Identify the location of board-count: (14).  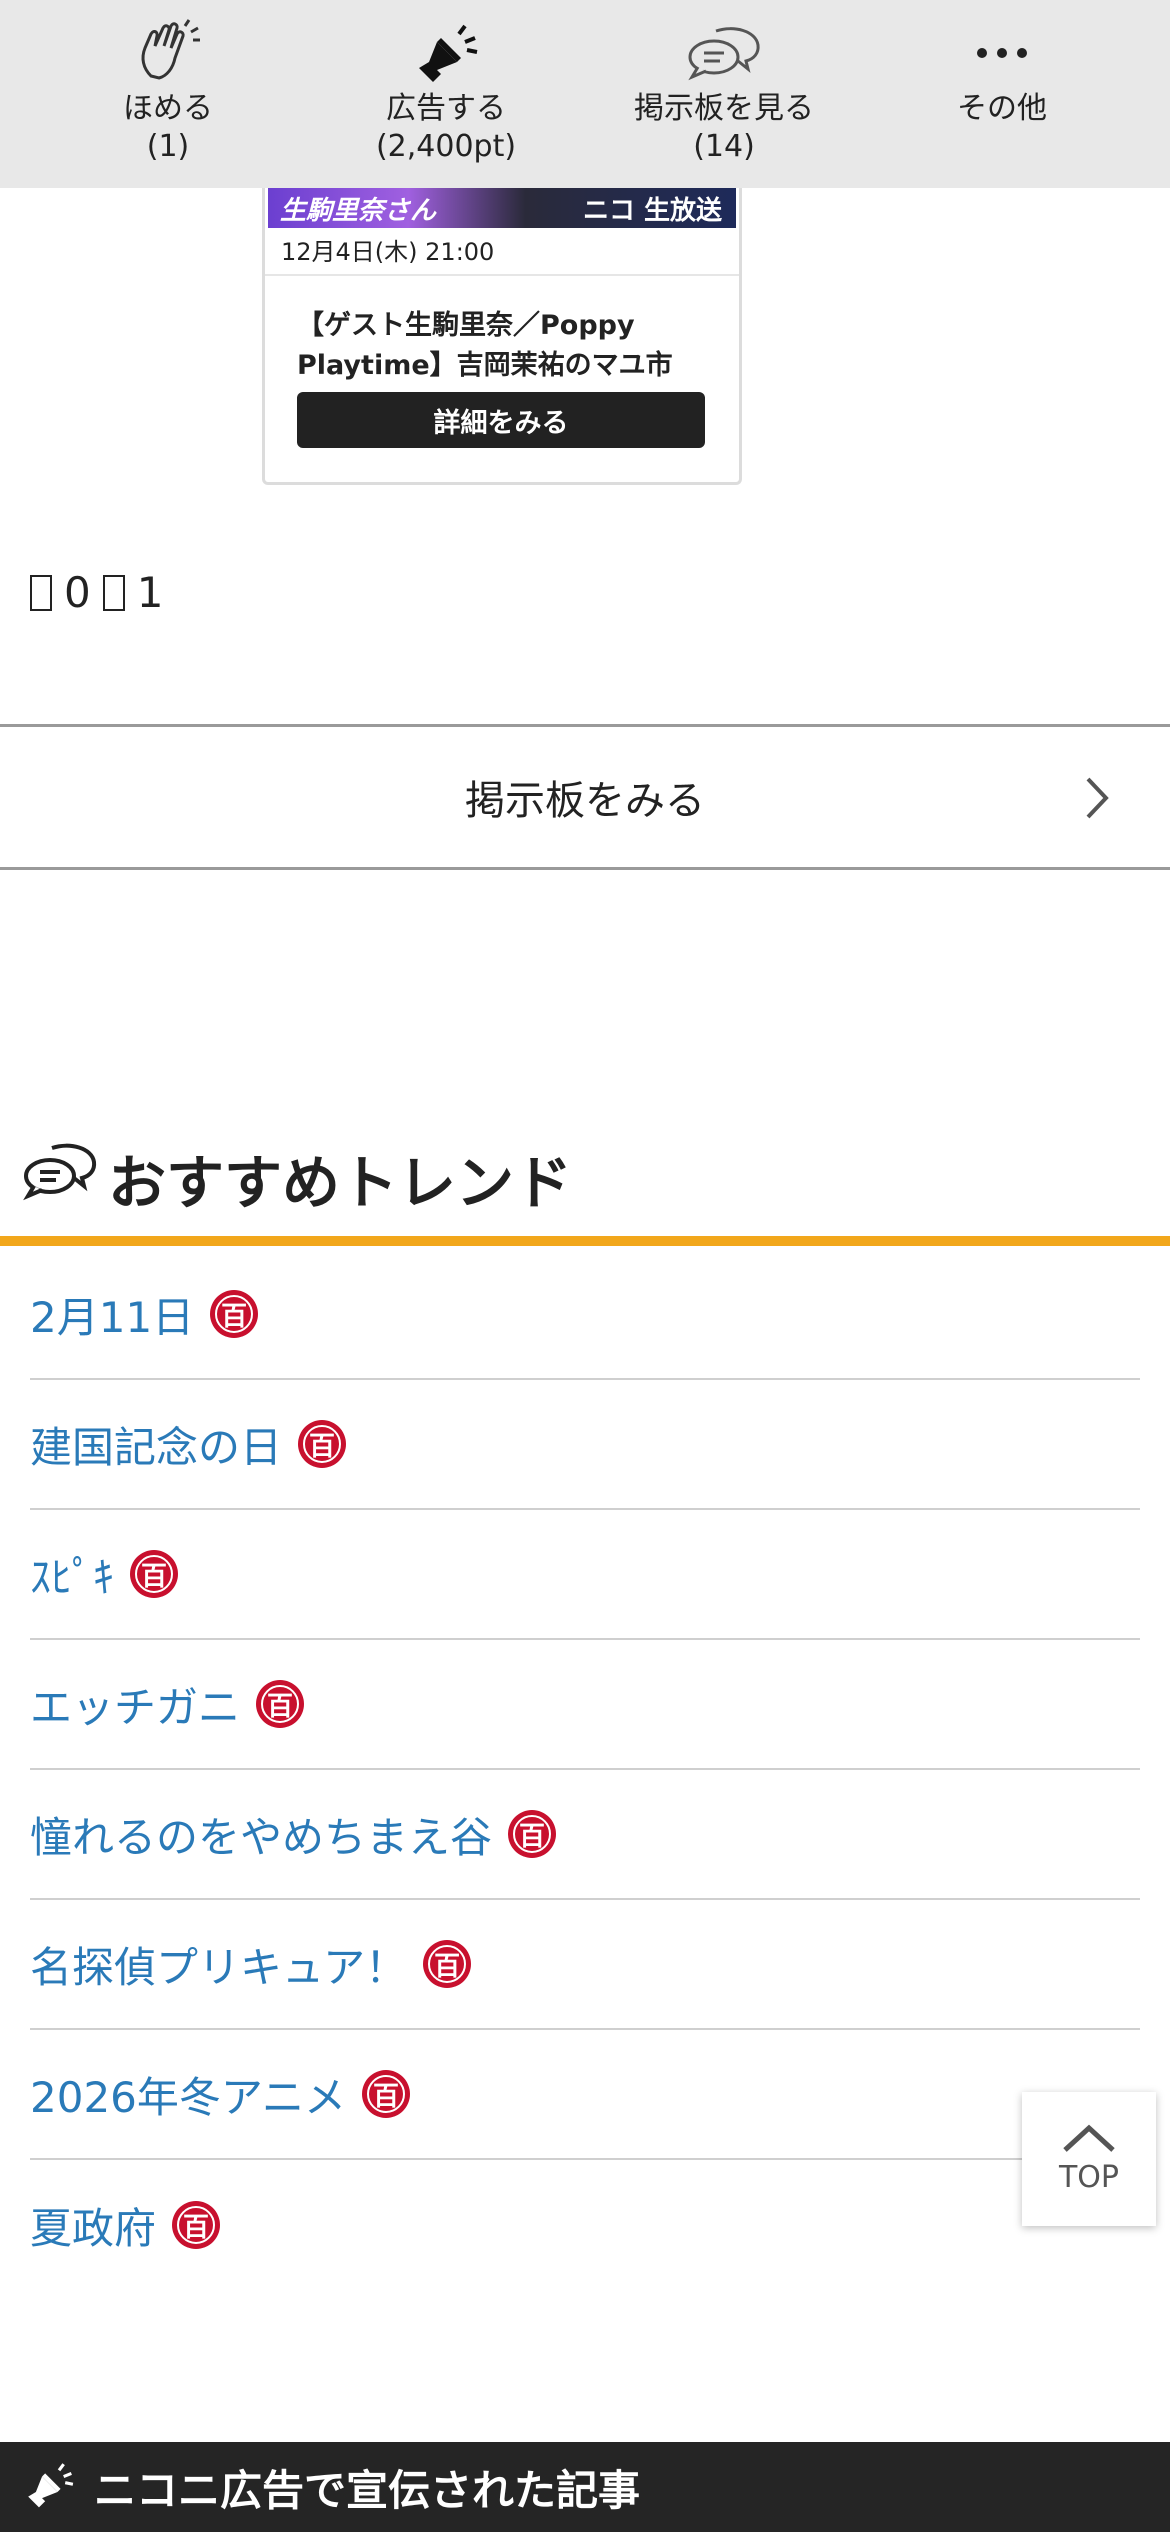
(724, 146).